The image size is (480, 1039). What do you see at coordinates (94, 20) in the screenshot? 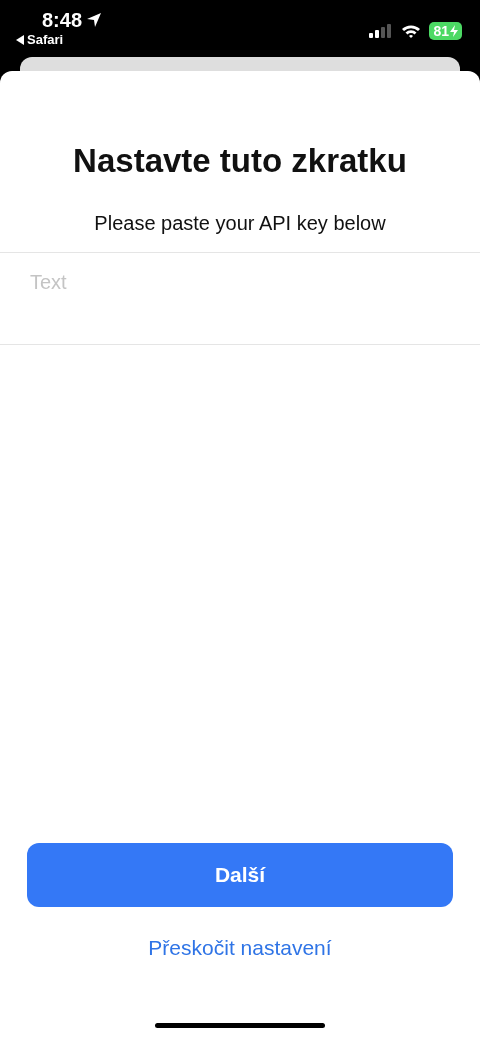
I see `location-arrow-icon` at bounding box center [94, 20].